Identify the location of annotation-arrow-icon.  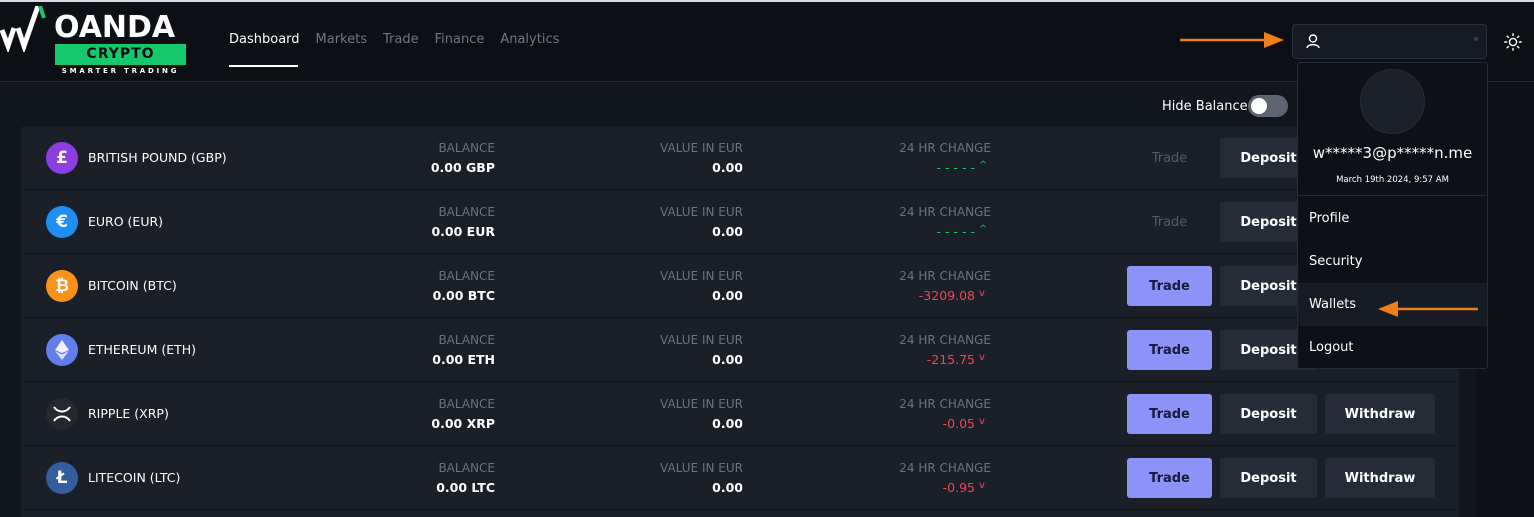
(1232, 40).